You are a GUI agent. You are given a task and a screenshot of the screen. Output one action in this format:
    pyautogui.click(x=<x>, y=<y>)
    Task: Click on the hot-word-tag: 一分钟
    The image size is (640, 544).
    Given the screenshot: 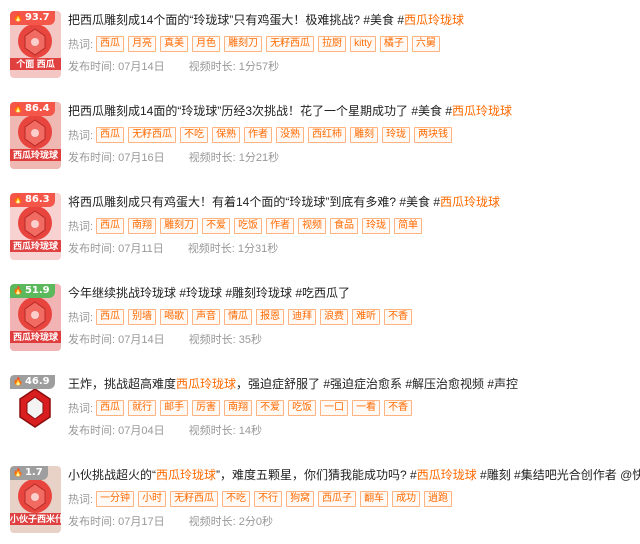 What is the action you would take?
    pyautogui.click(x=115, y=499)
    